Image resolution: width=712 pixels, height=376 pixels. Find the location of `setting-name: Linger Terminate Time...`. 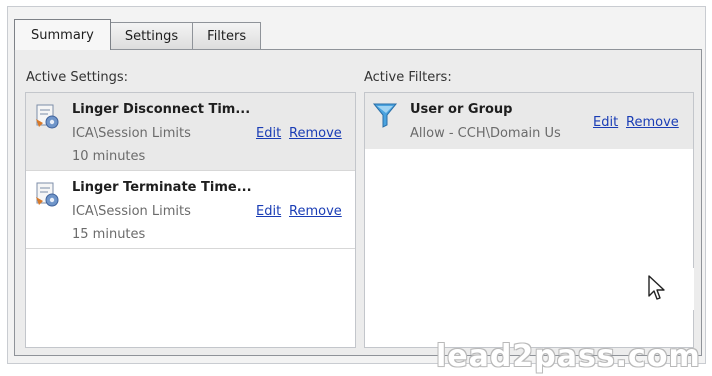

setting-name: Linger Terminate Time... is located at coordinates (162, 187).